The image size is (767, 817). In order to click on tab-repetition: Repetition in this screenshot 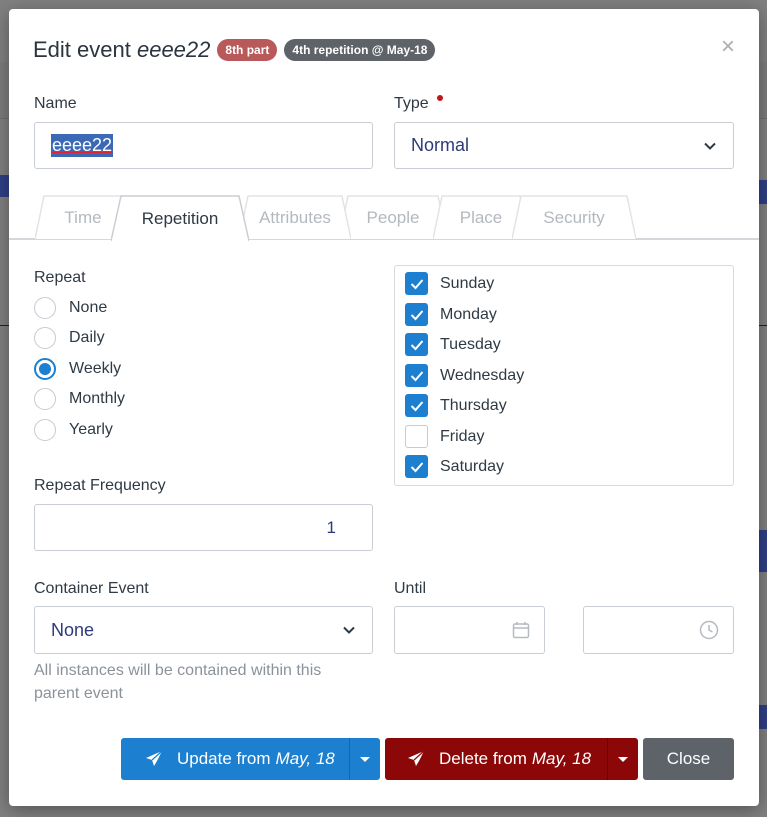, I will do `click(180, 218)`.